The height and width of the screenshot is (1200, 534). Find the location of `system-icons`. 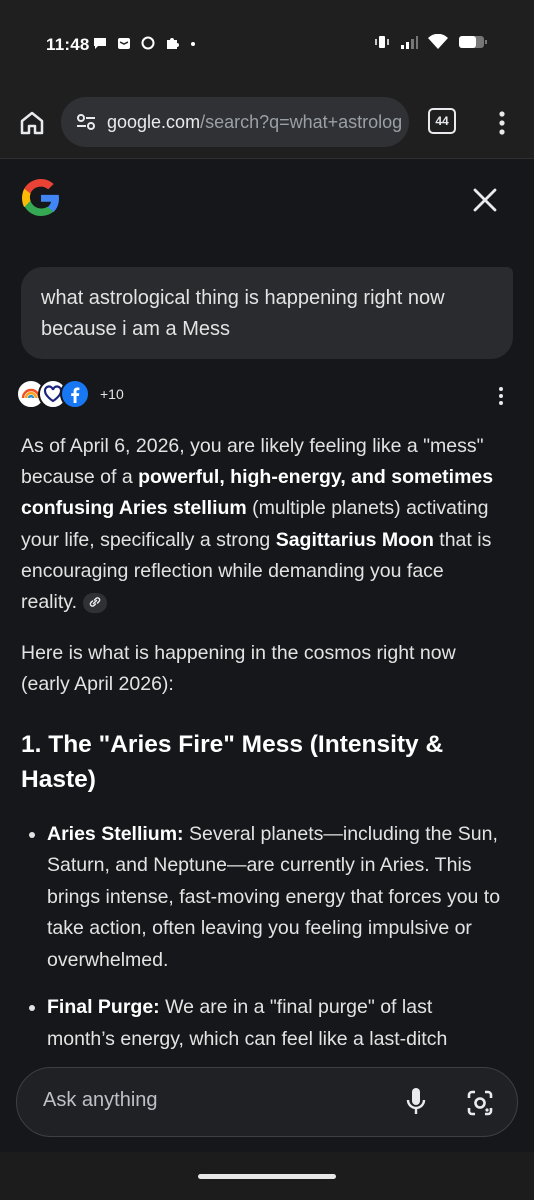

system-icons is located at coordinates (431, 42).